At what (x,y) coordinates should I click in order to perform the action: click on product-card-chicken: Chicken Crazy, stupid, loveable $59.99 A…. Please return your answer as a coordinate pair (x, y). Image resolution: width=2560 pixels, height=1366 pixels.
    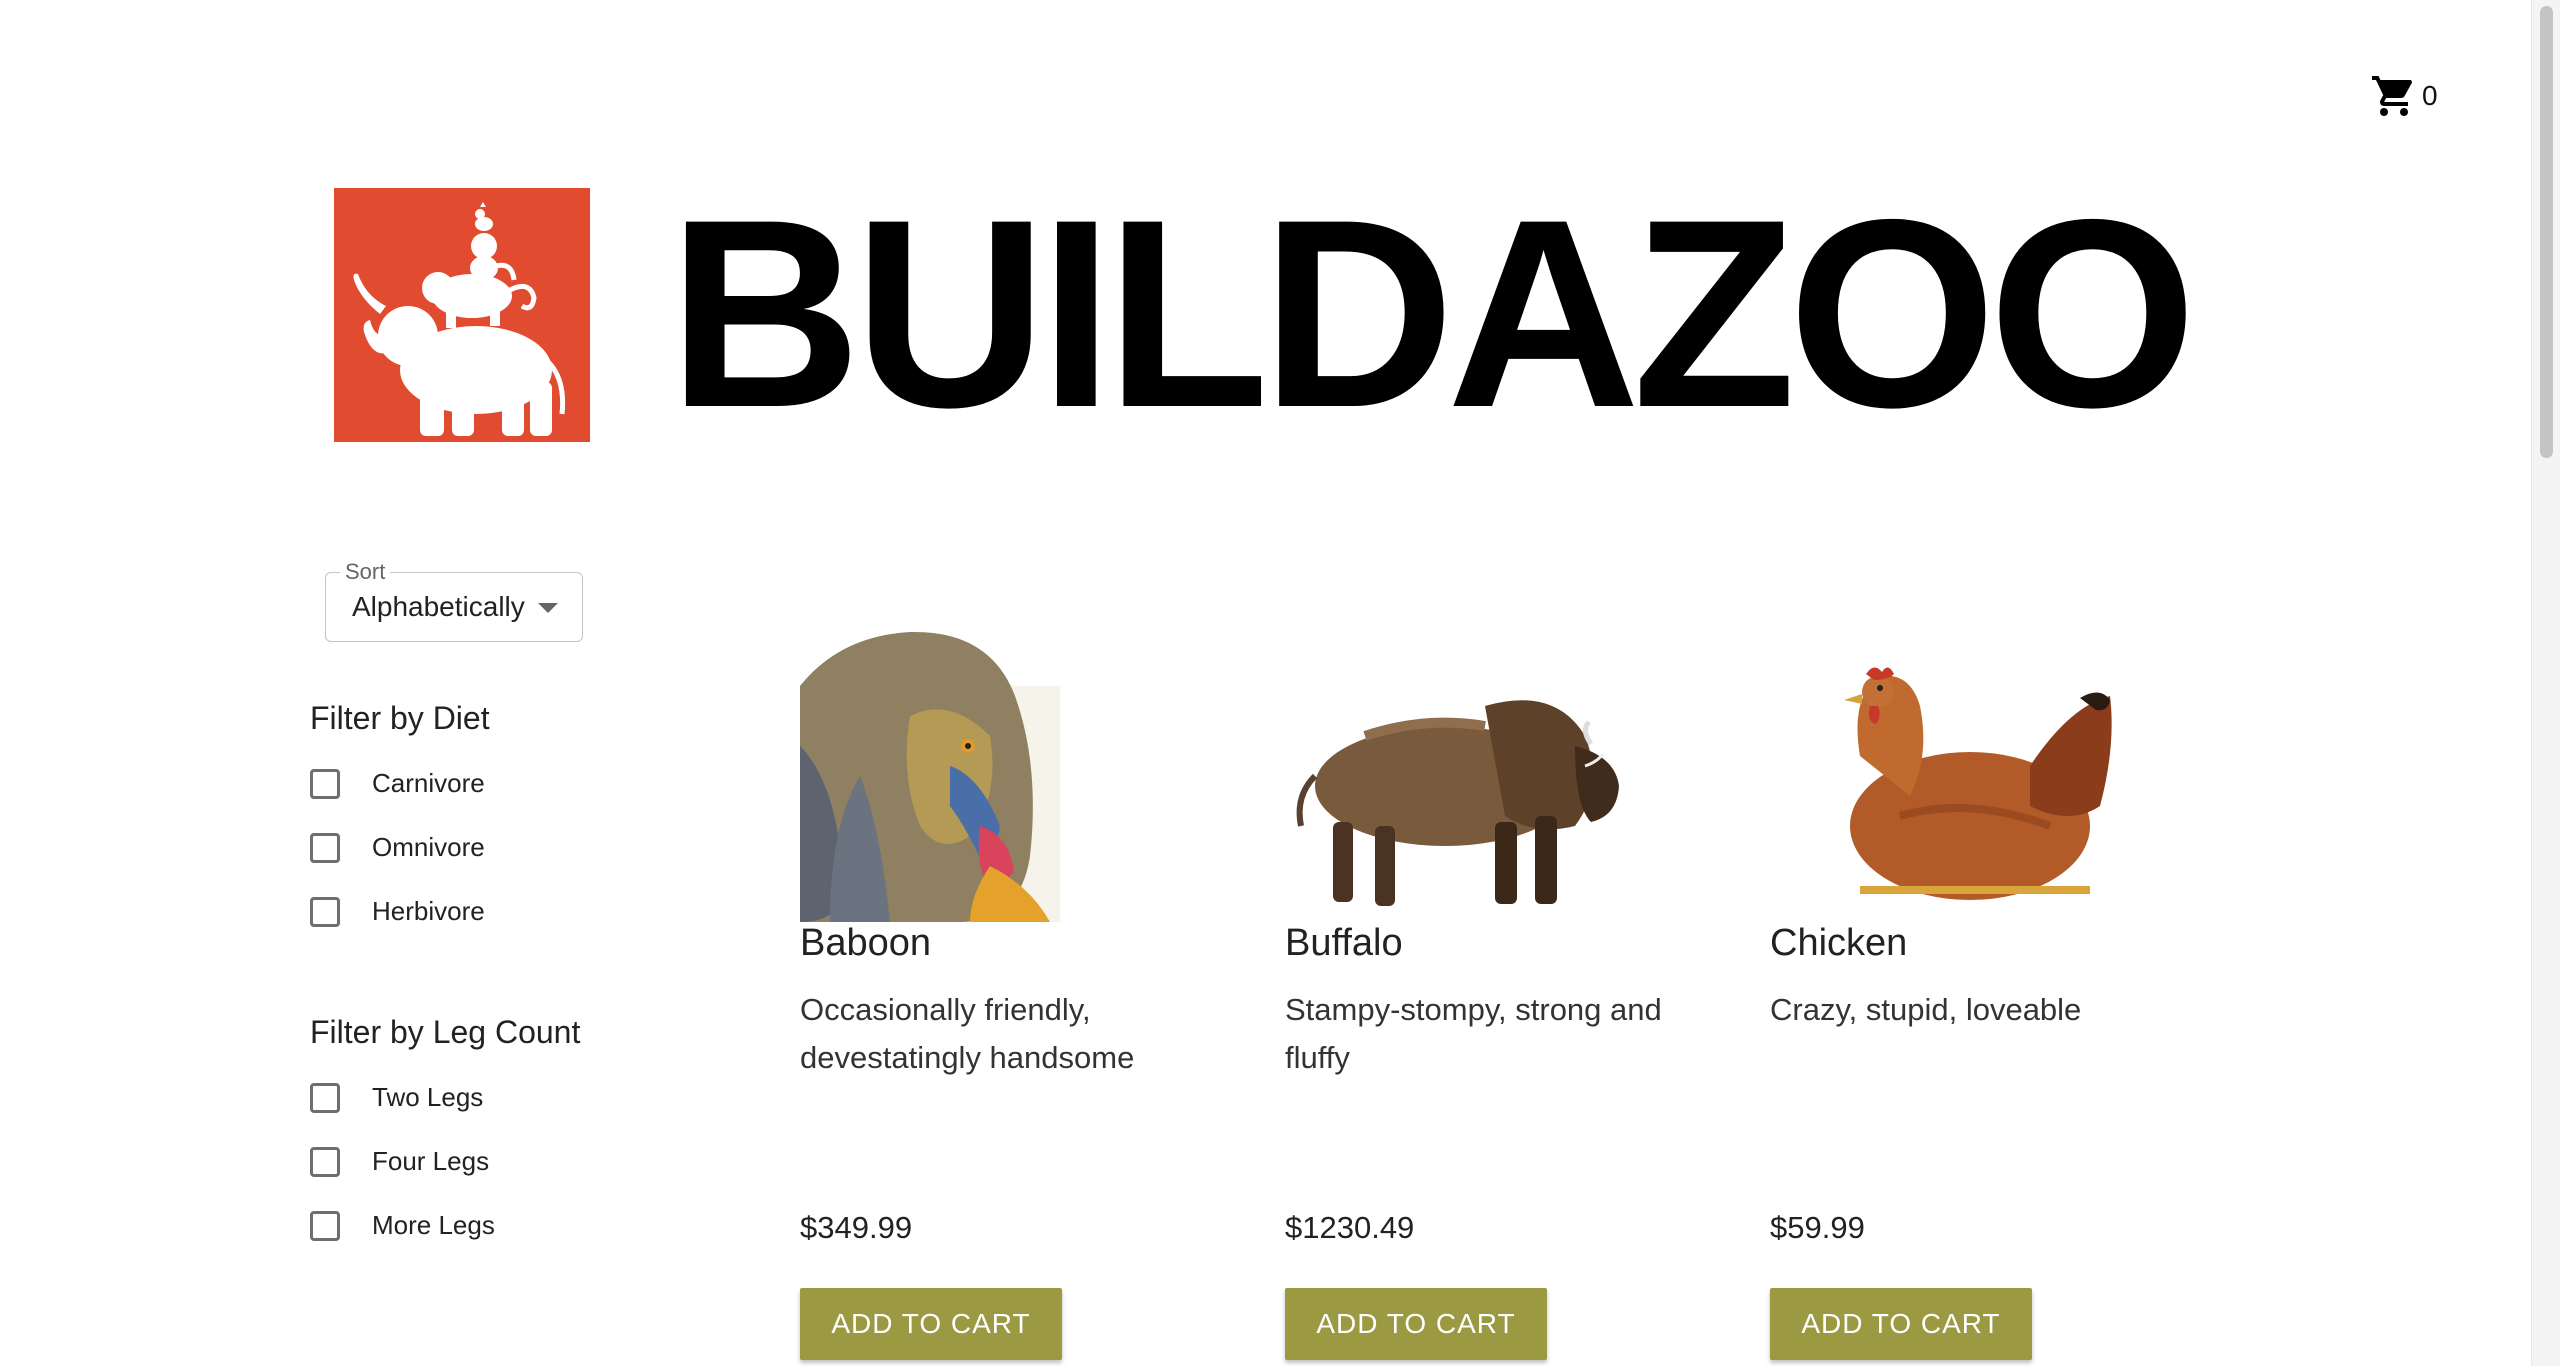
    Looking at the image, I should click on (1970, 993).